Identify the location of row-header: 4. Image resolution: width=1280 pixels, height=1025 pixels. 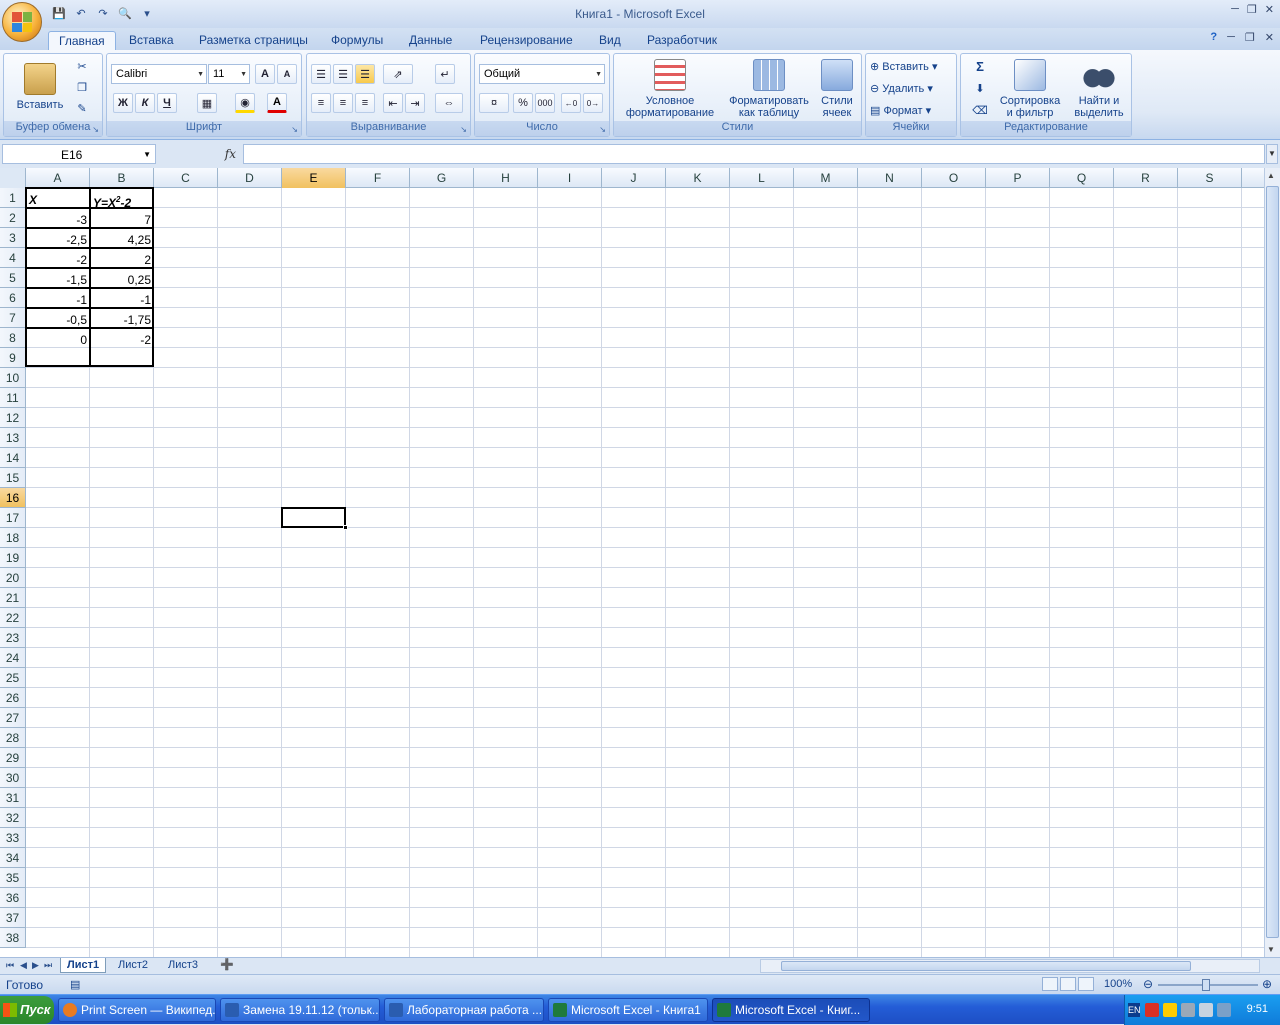
(13, 258).